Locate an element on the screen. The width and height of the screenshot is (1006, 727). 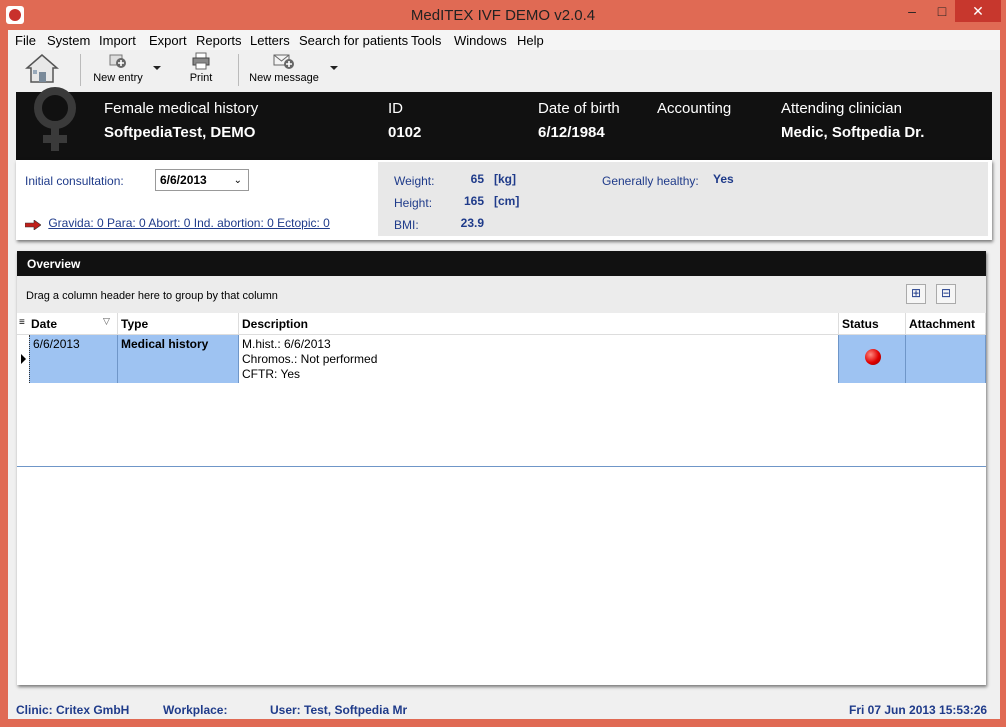
column-header-status: Status is located at coordinates (872, 324).